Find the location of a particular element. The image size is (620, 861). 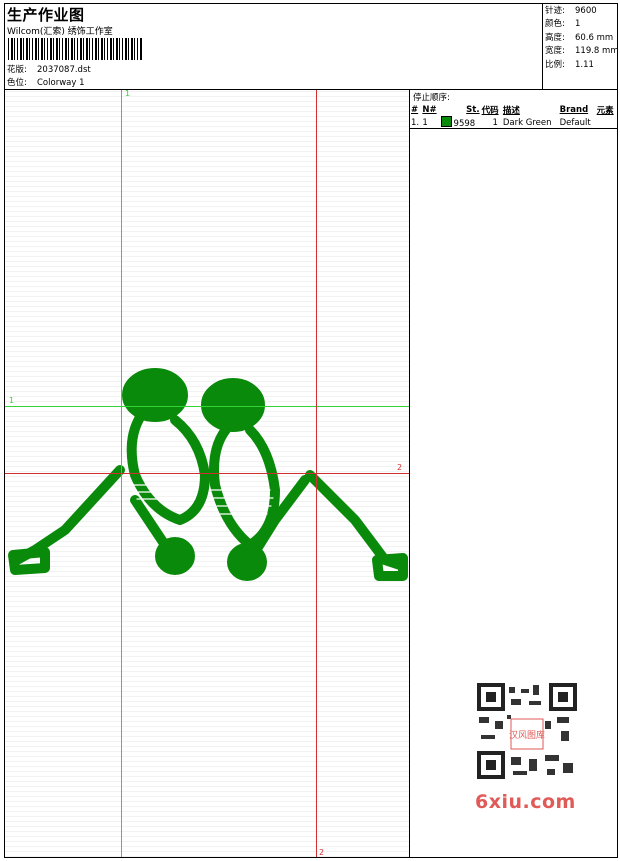

stat-height-label: 高度: is located at coordinates (555, 37).